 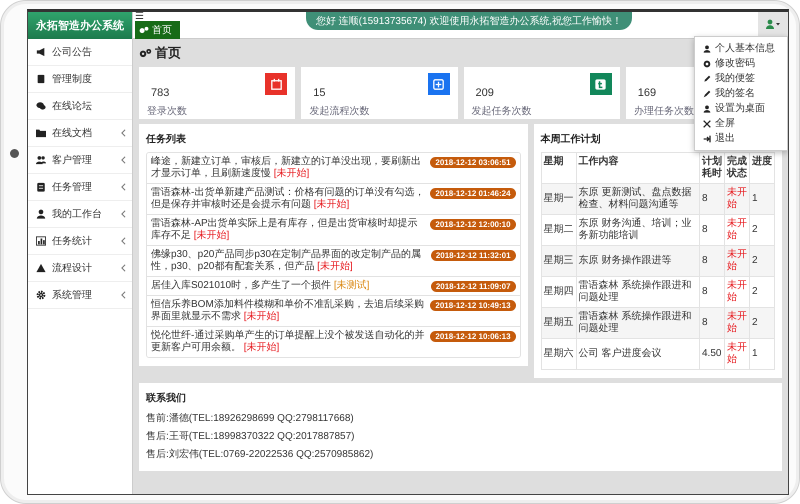 I want to click on breadcrumb-tab: 首页, so click(x=157, y=30).